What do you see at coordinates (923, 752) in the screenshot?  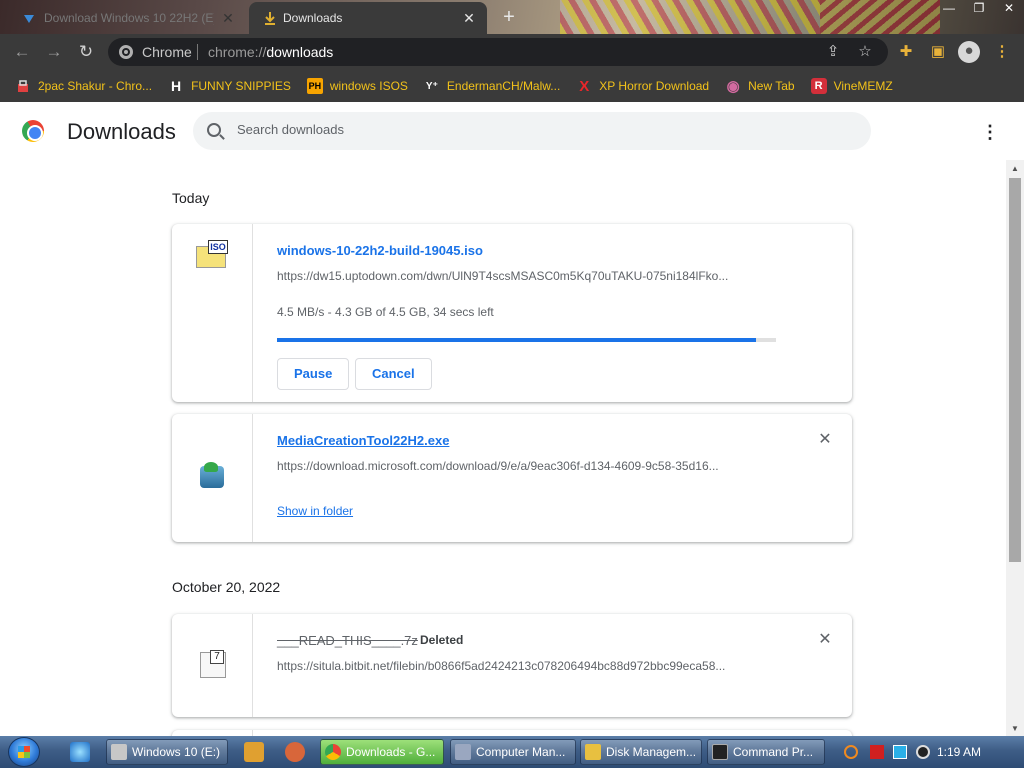 I see `volume-tray-icon` at bounding box center [923, 752].